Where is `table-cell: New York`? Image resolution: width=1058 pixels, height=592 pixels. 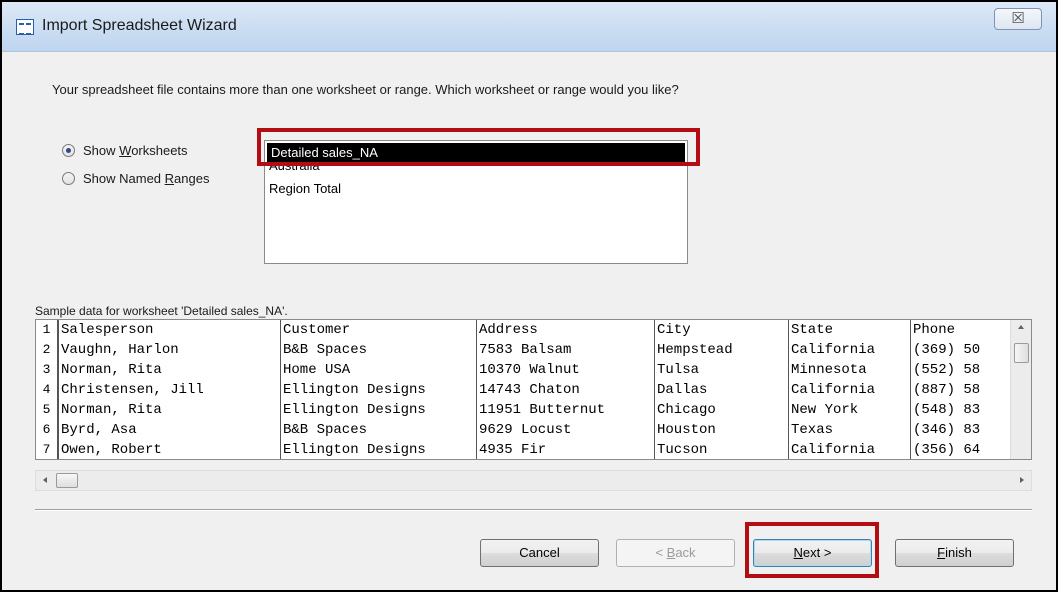 table-cell: New York is located at coordinates (849, 410).